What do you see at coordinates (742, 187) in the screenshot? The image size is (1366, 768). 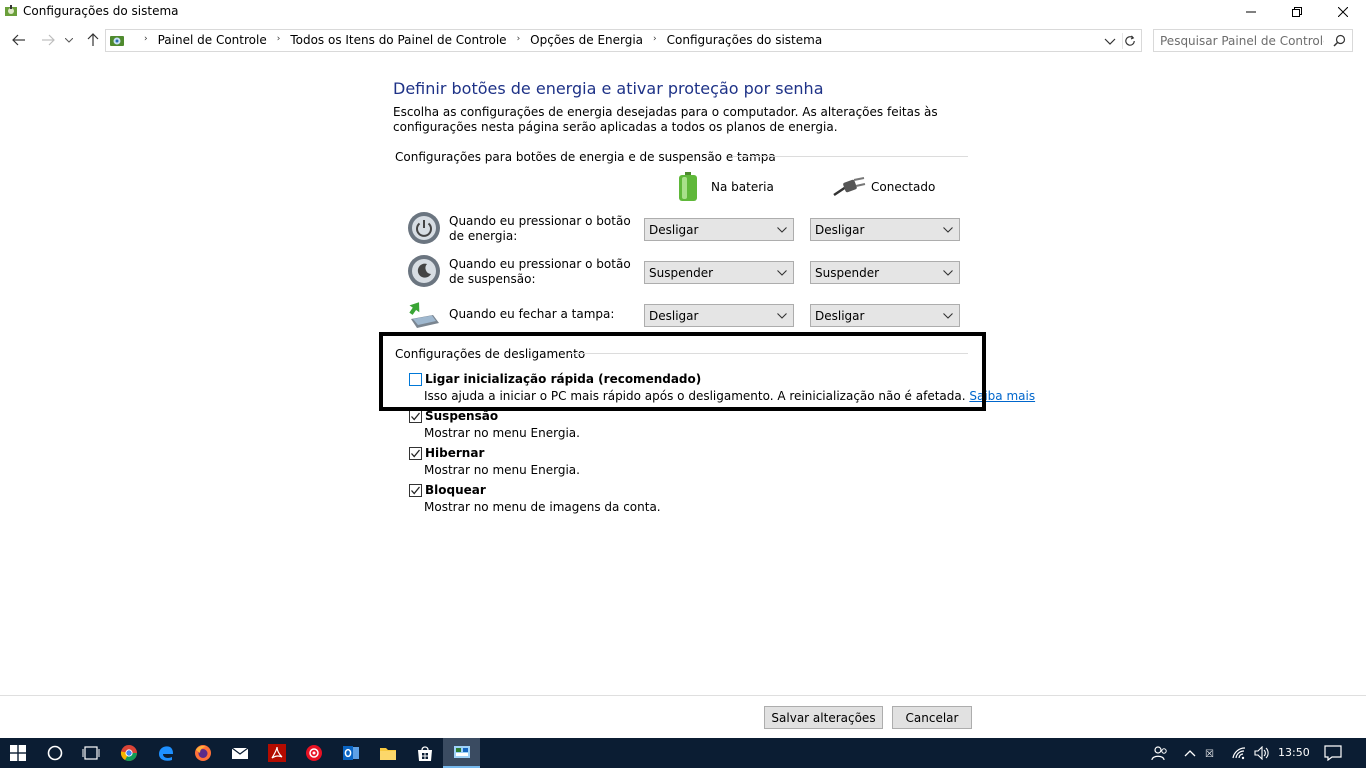 I see `battery-column-header: Na bateria` at bounding box center [742, 187].